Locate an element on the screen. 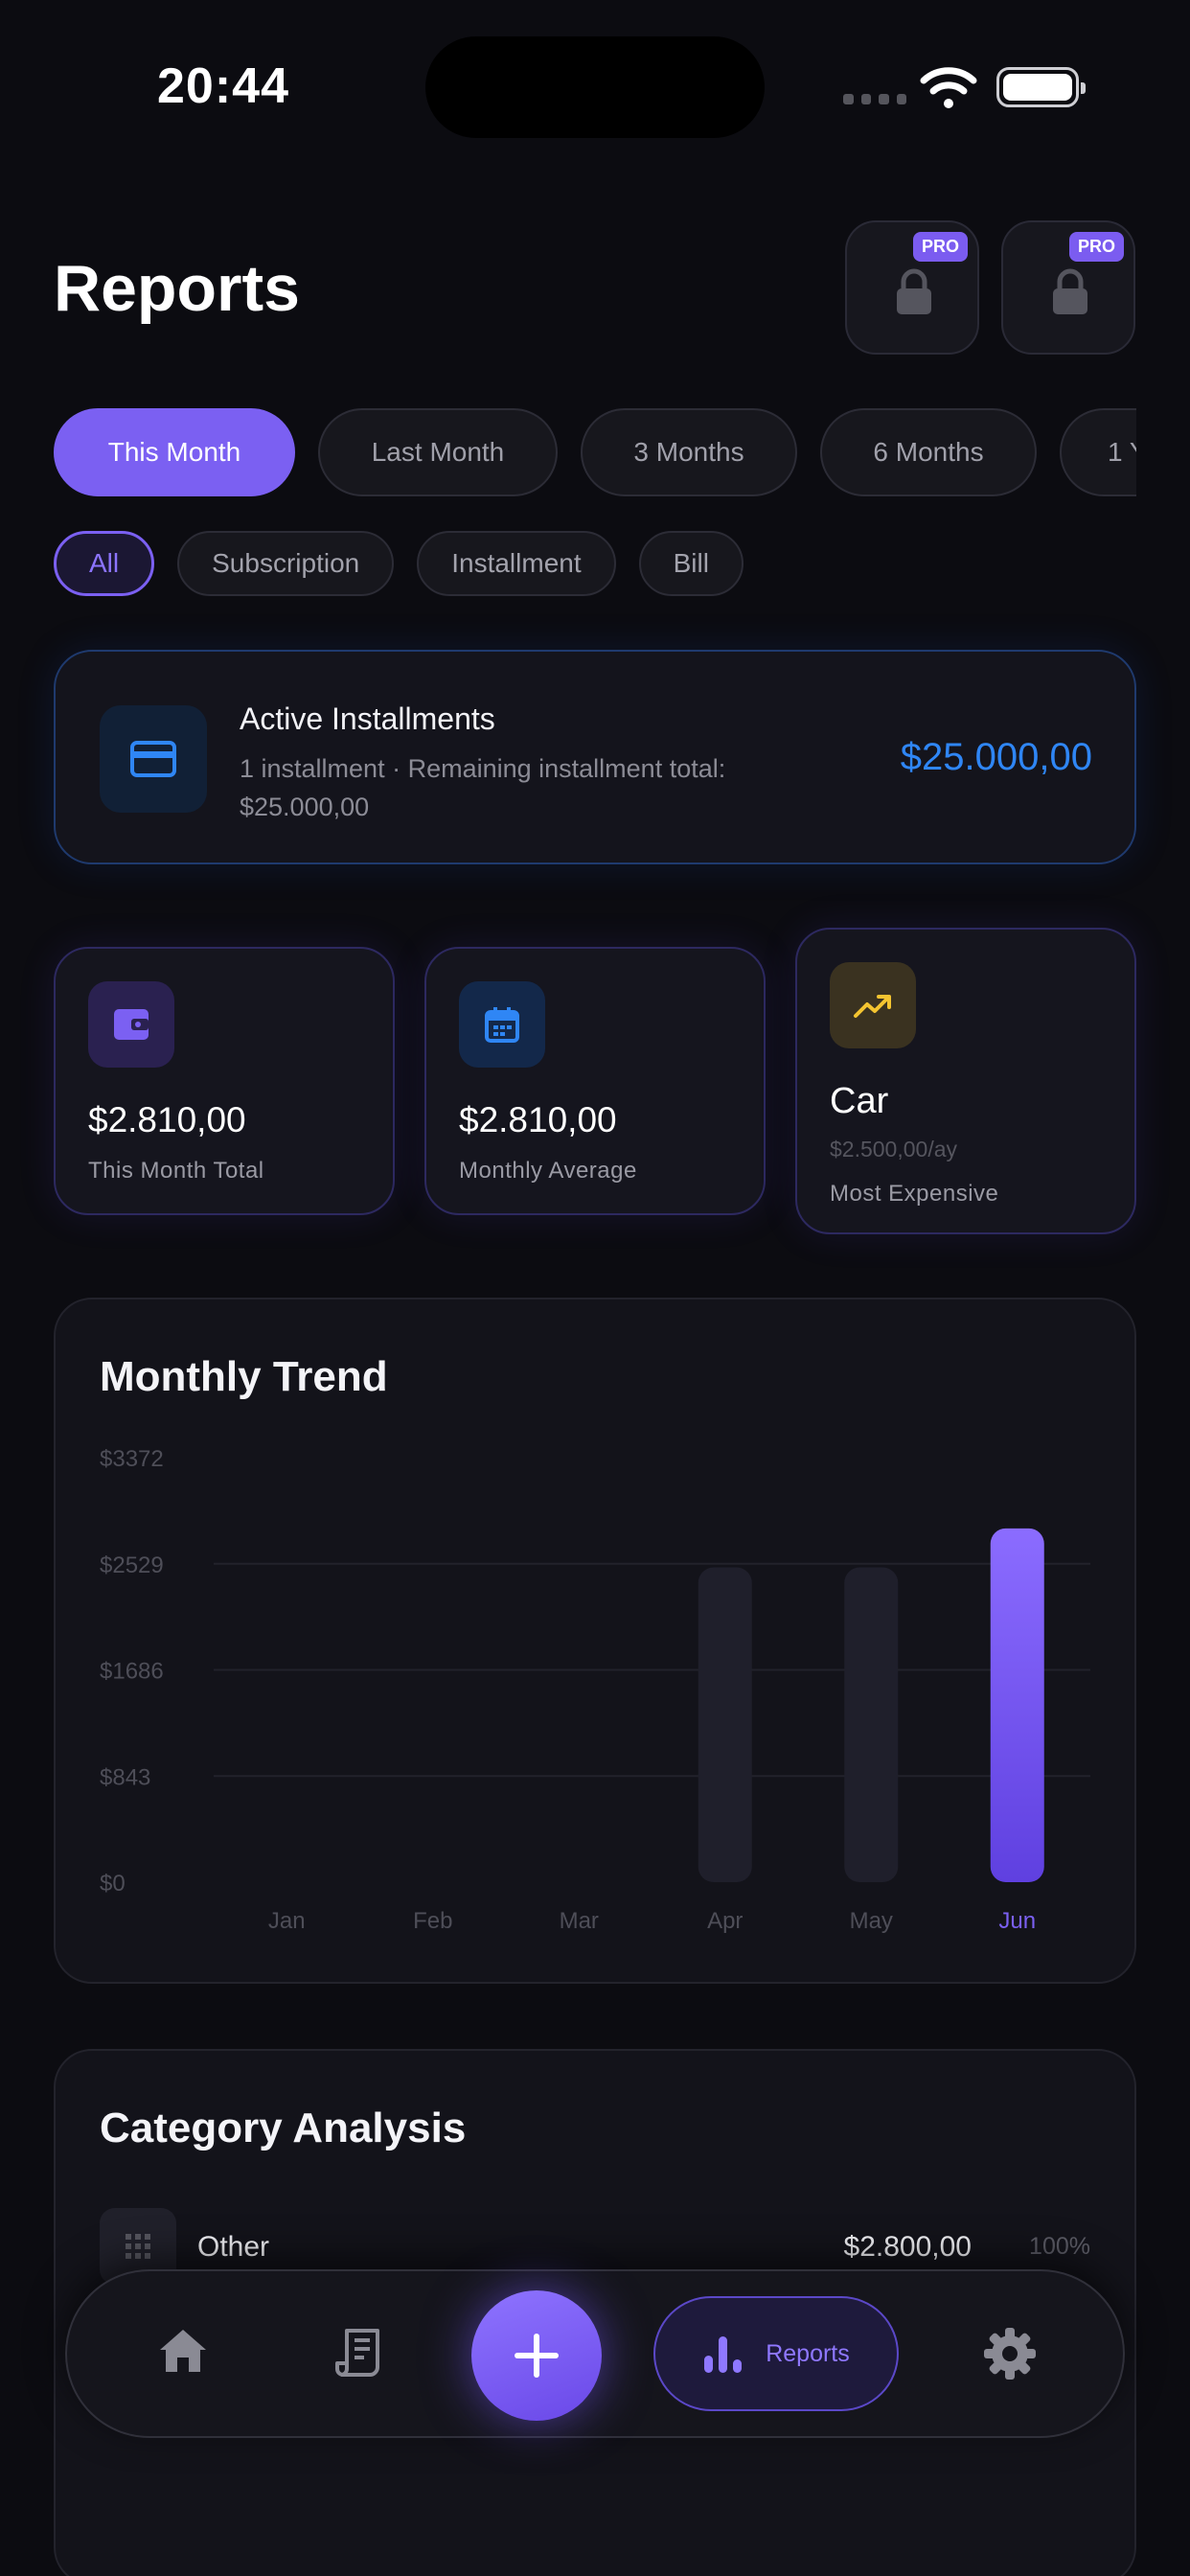 This screenshot has width=1190, height=2576. locked-pro-button-1: PRO is located at coordinates (912, 287).